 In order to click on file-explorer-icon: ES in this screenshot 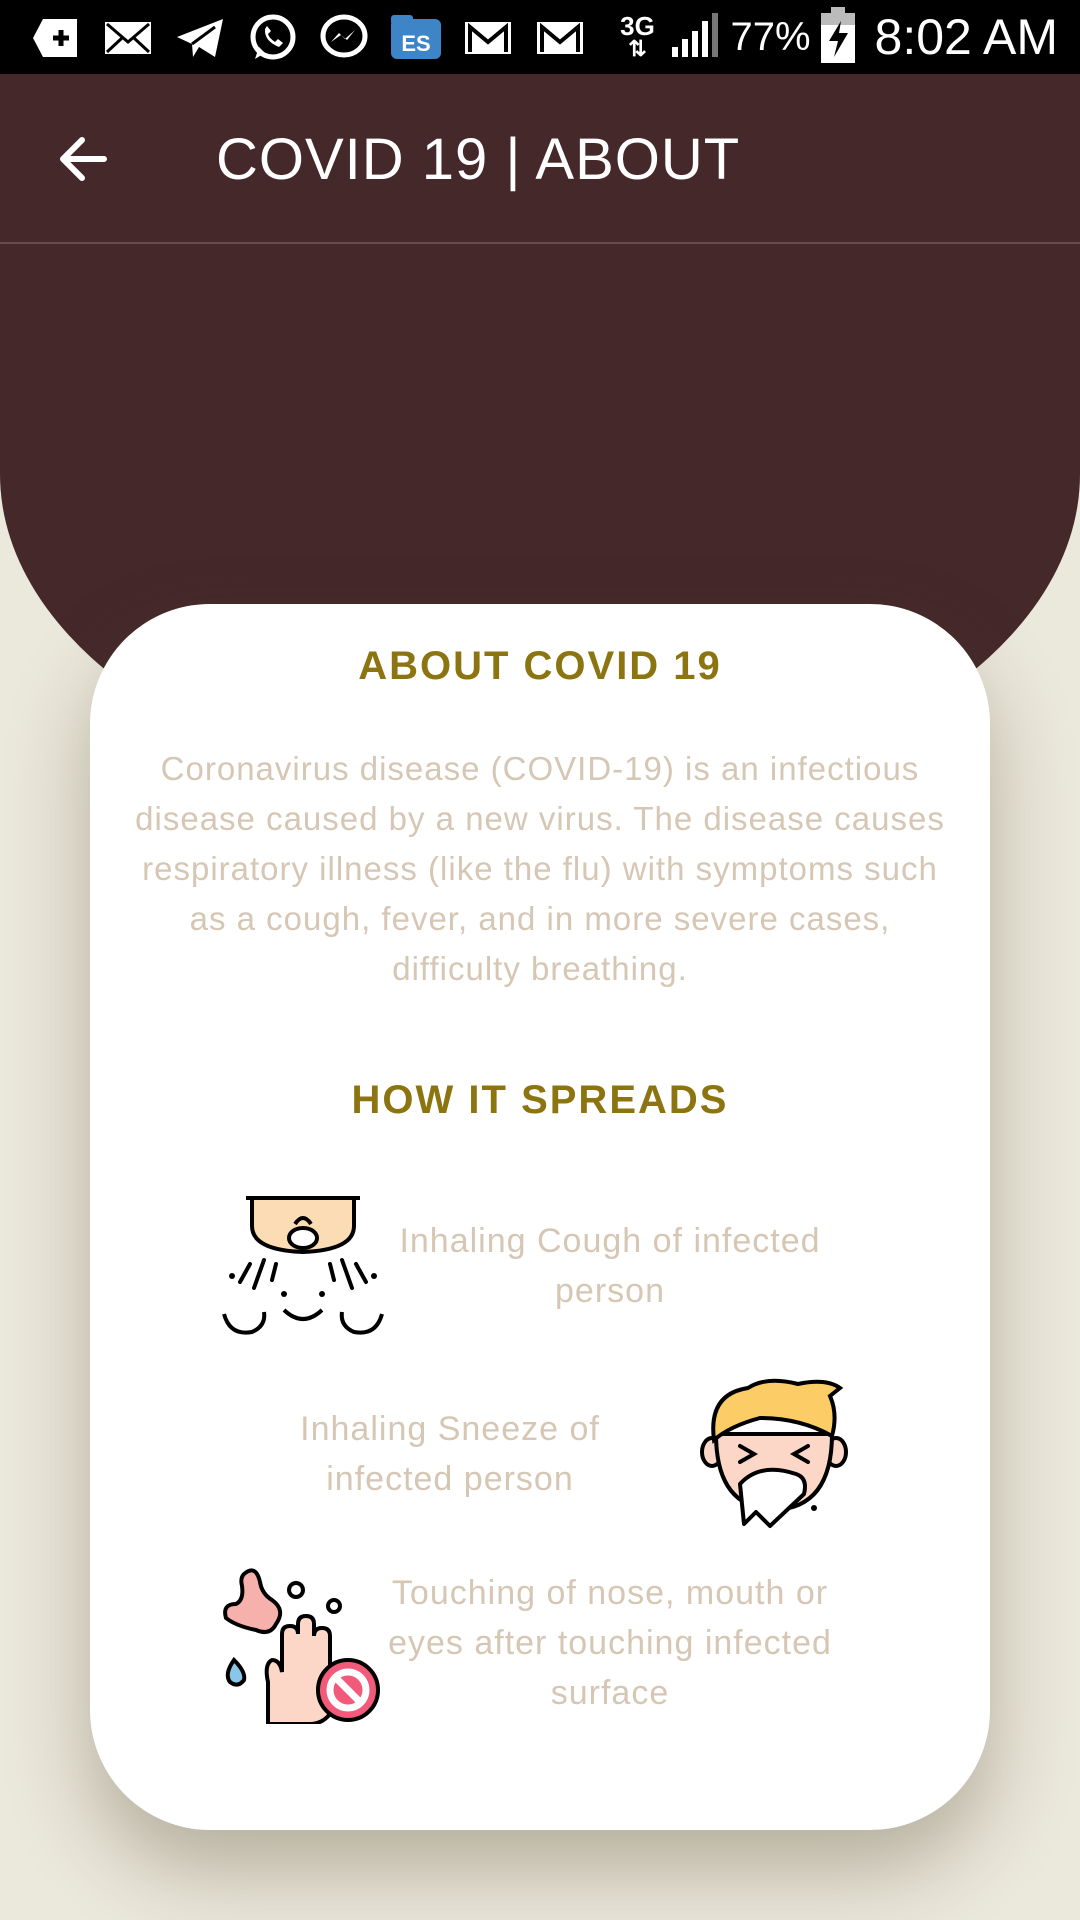, I will do `click(416, 38)`.